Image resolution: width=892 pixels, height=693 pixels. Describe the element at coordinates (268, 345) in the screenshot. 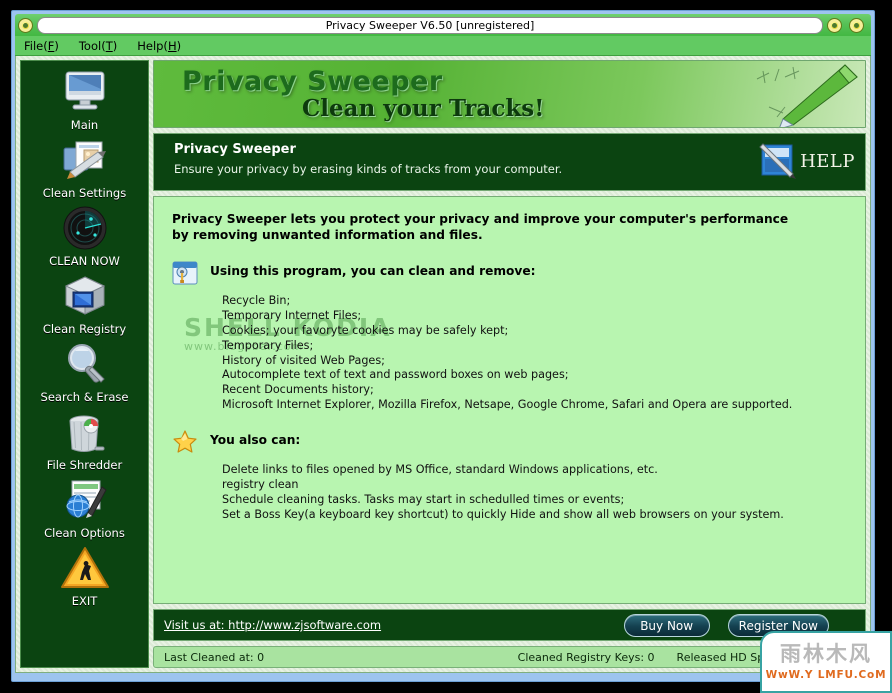

I see `list-item: Temporary Files;` at that location.